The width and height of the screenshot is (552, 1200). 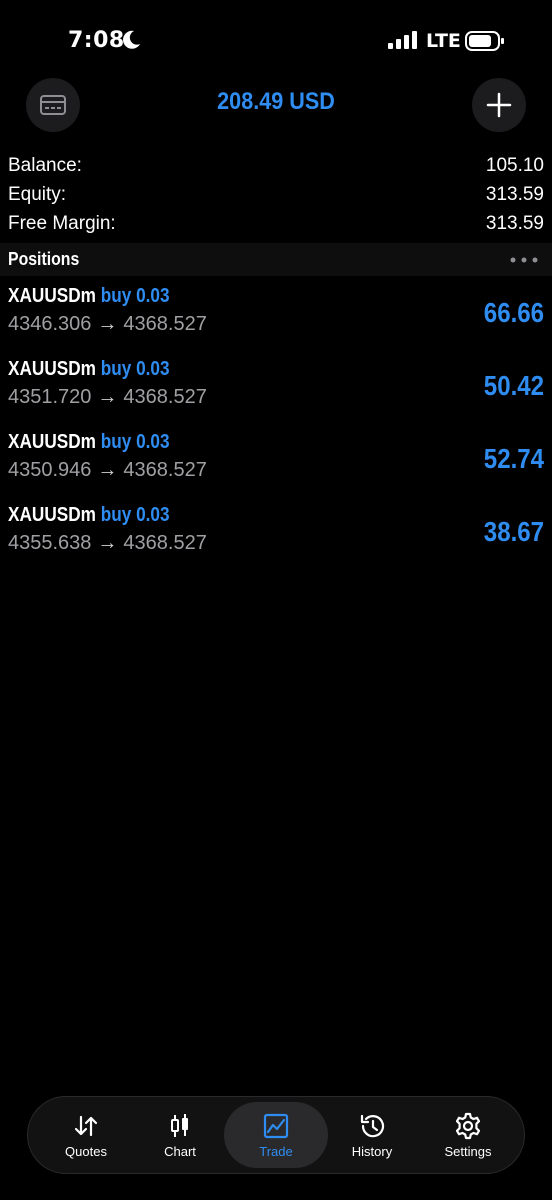 I want to click on tab-trade-label: Trade, so click(x=276, y=1151).